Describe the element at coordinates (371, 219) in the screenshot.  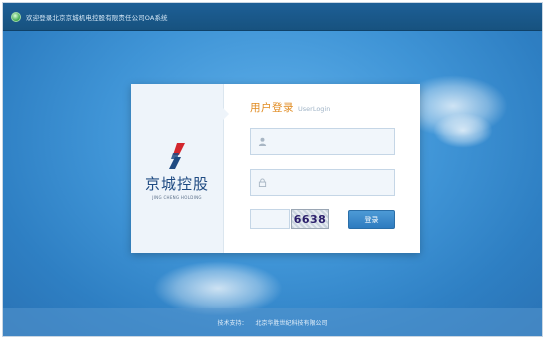
I see `login-button: 登录` at that location.